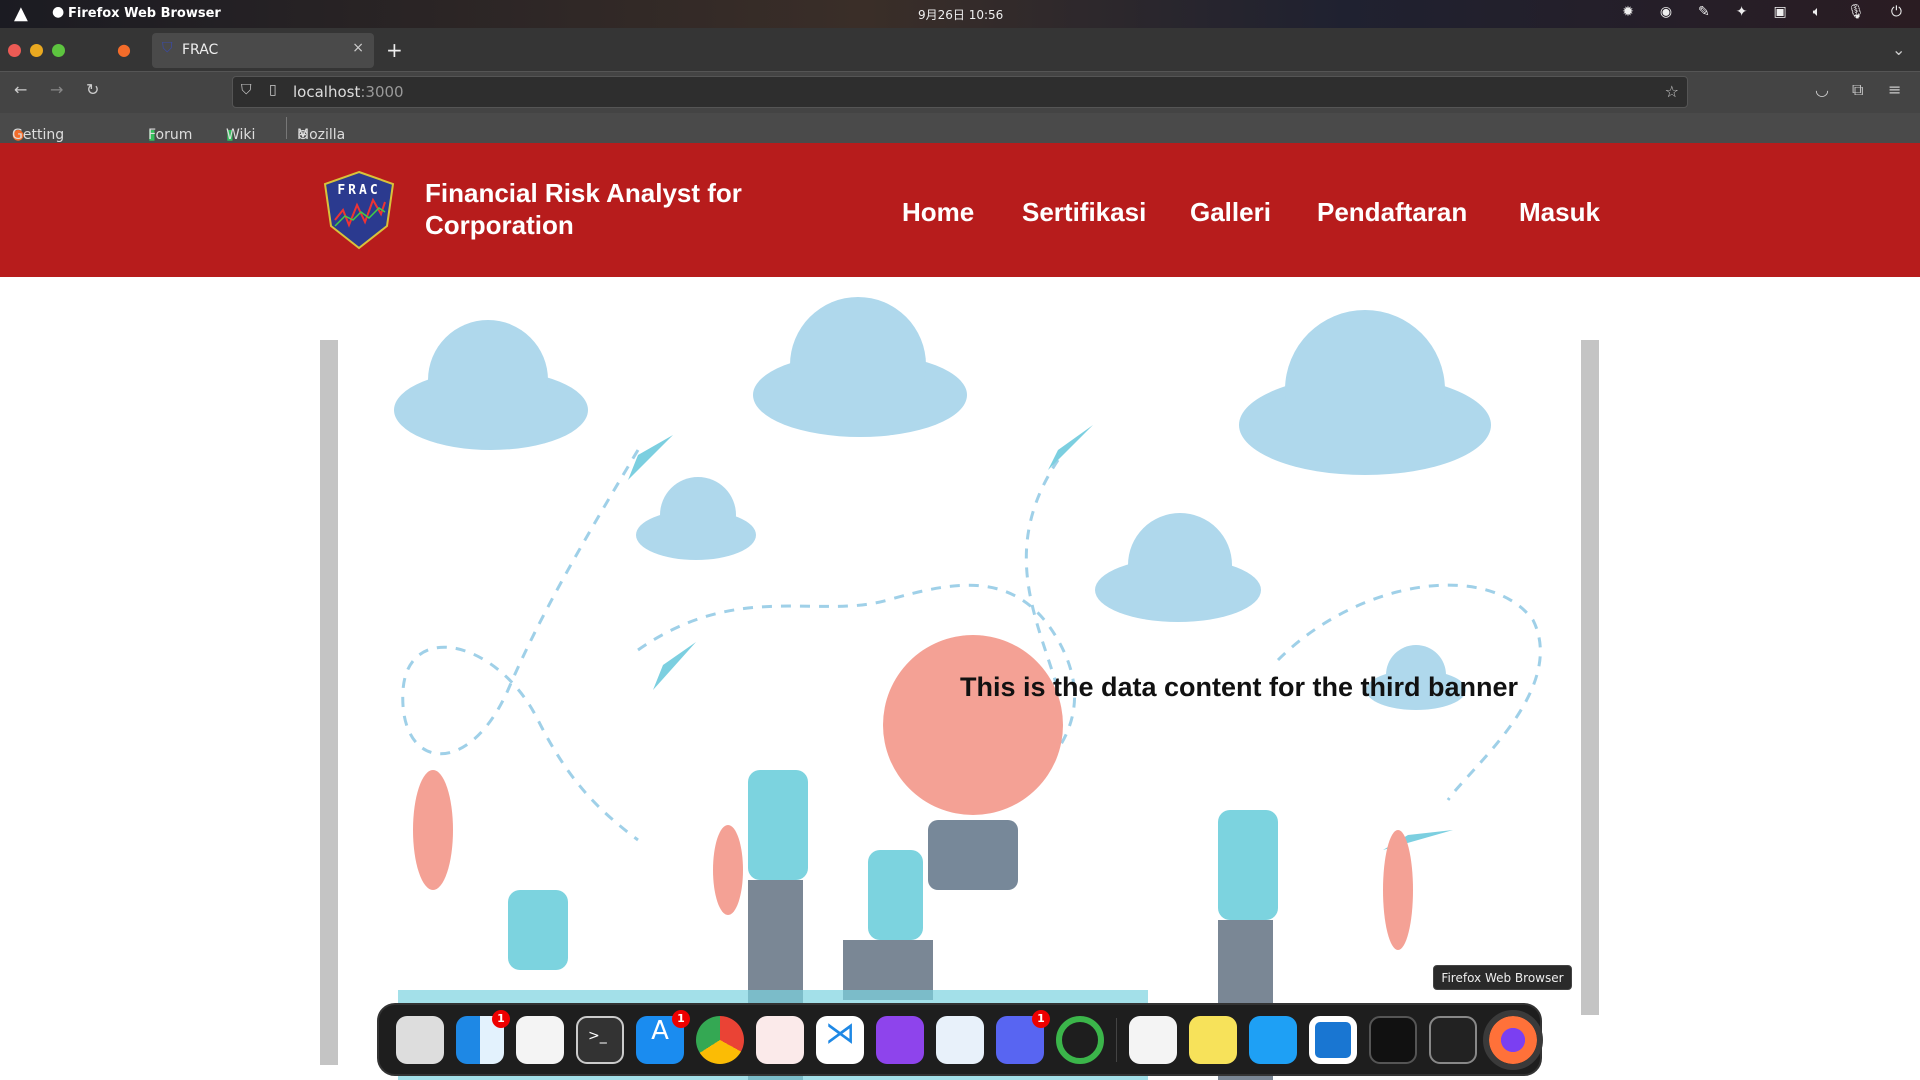 The image size is (1920, 1080). Describe the element at coordinates (358, 48) in the screenshot. I see `close-tab-icon: ×` at that location.